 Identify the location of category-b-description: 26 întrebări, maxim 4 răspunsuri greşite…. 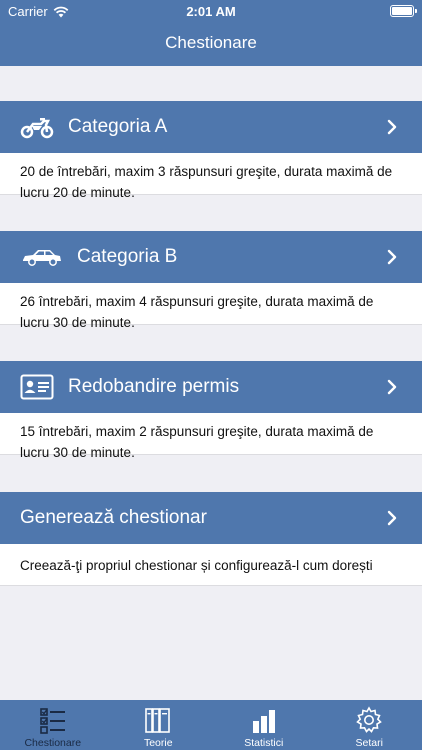
(211, 306).